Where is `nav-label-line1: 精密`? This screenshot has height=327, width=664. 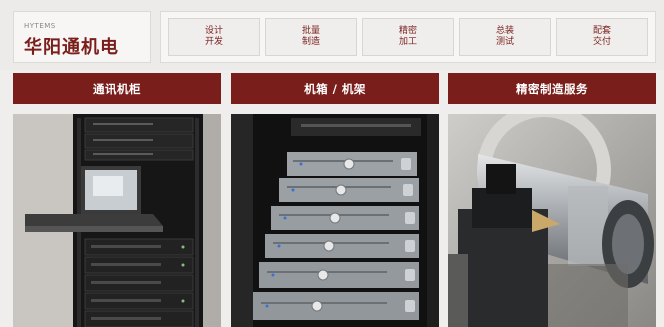 nav-label-line1: 精密 is located at coordinates (407, 31).